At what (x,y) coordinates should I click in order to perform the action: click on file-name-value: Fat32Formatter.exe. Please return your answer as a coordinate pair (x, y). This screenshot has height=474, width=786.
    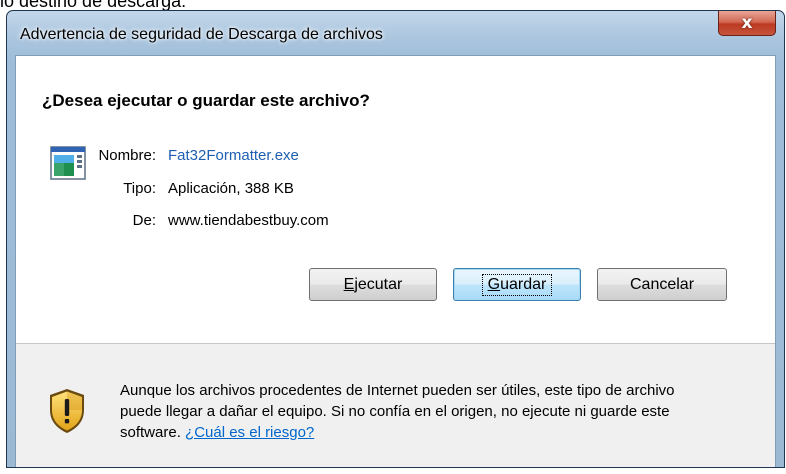
    Looking at the image, I should click on (233, 155).